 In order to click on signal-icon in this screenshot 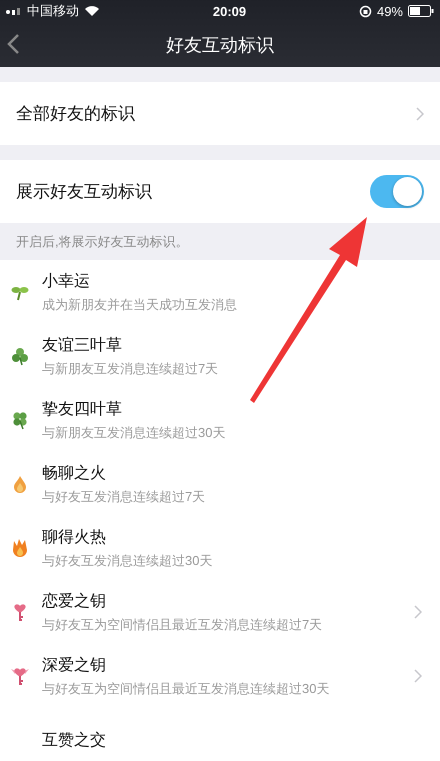, I will do `click(14, 11)`.